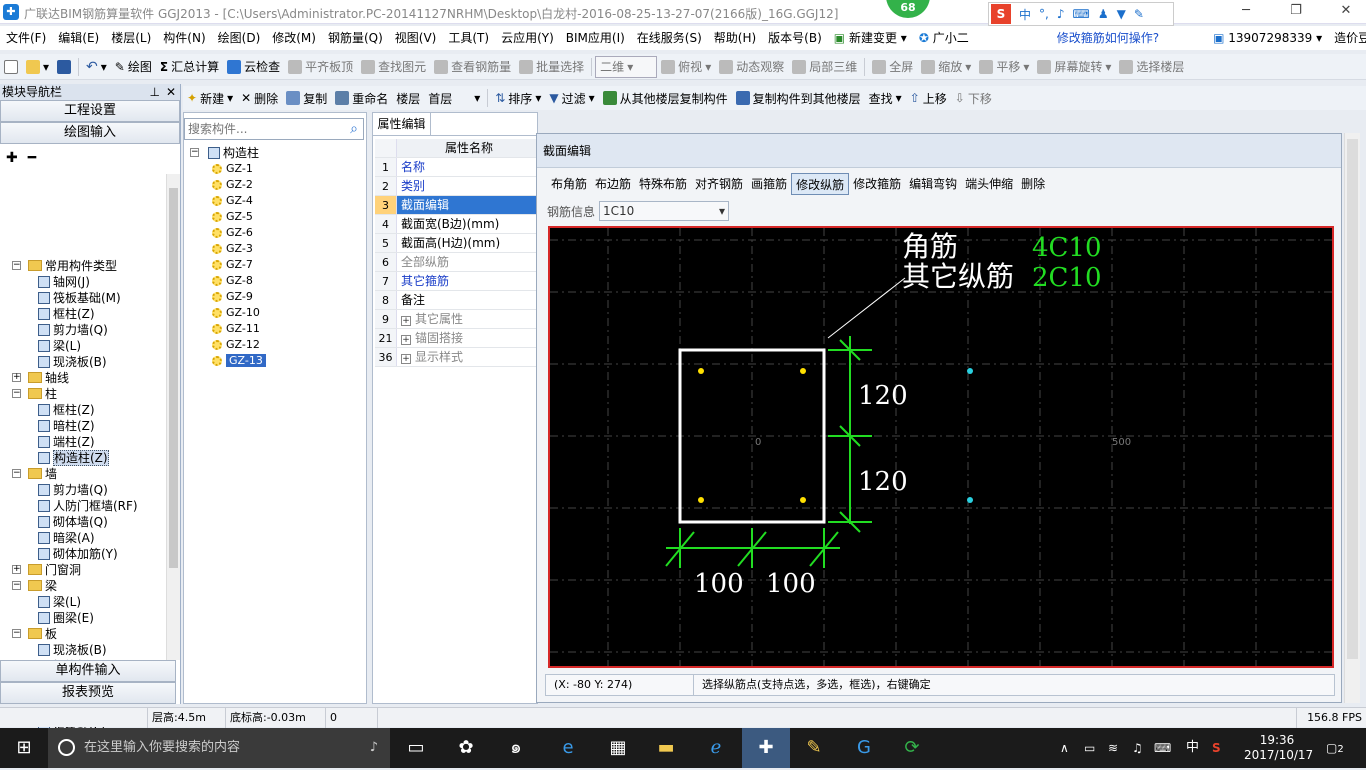 This screenshot has width=1366, height=770. What do you see at coordinates (24, 748) in the screenshot?
I see `windows-start-icon: ⊞` at bounding box center [24, 748].